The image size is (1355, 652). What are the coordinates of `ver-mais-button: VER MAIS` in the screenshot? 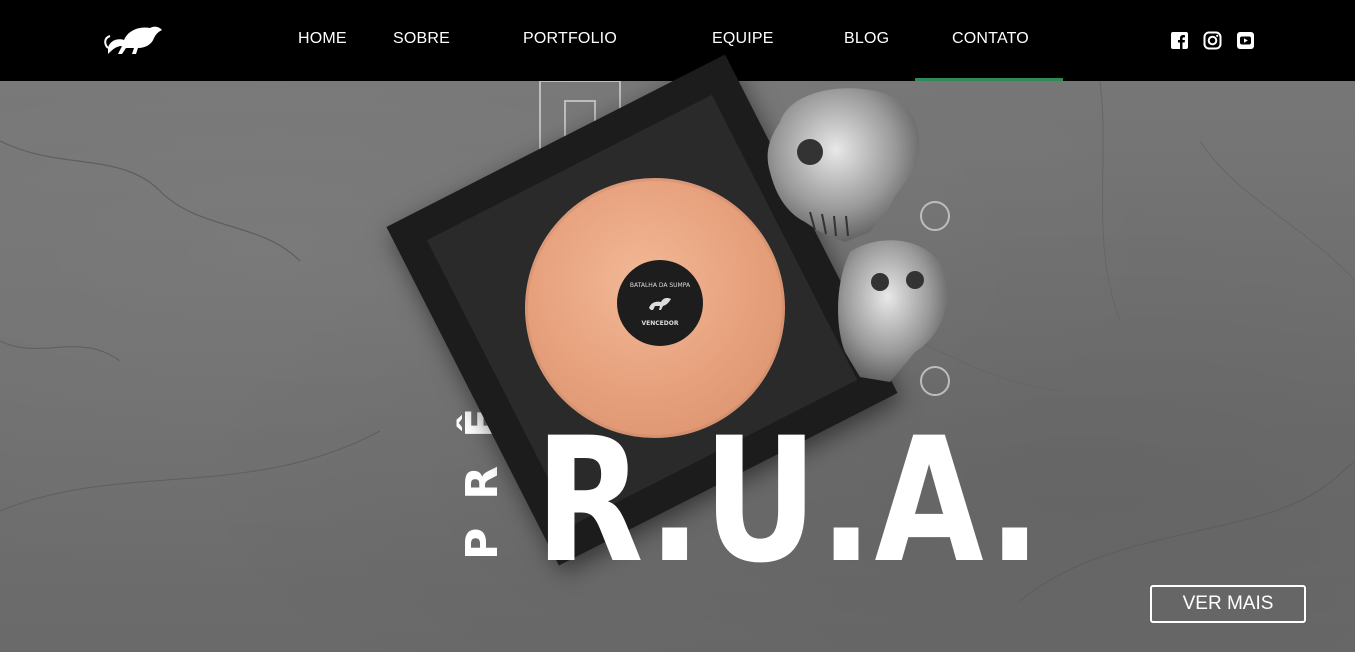 It's located at (1228, 604).